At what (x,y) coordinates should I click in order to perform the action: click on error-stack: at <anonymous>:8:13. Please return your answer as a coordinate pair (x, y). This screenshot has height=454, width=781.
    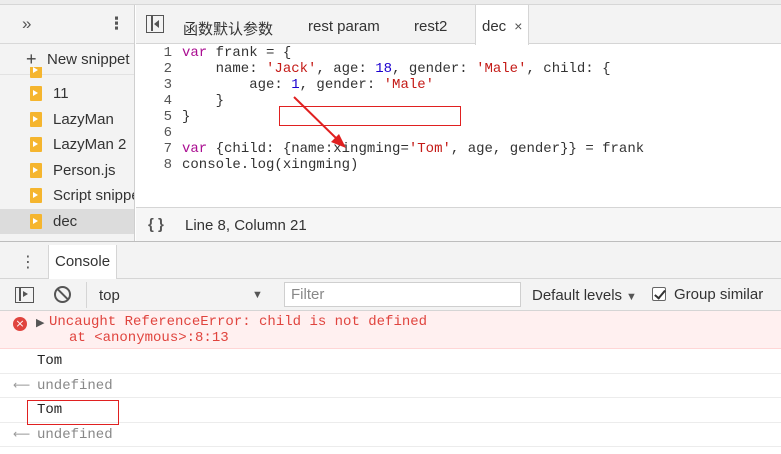
    Looking at the image, I should click on (149, 338).